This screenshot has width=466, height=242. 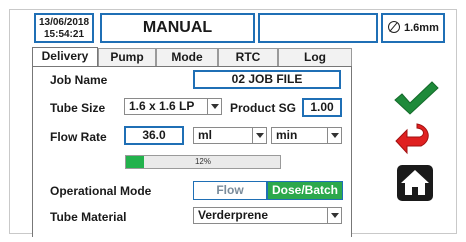 What do you see at coordinates (65, 57) in the screenshot?
I see `tab-delivery: Delivery` at bounding box center [65, 57].